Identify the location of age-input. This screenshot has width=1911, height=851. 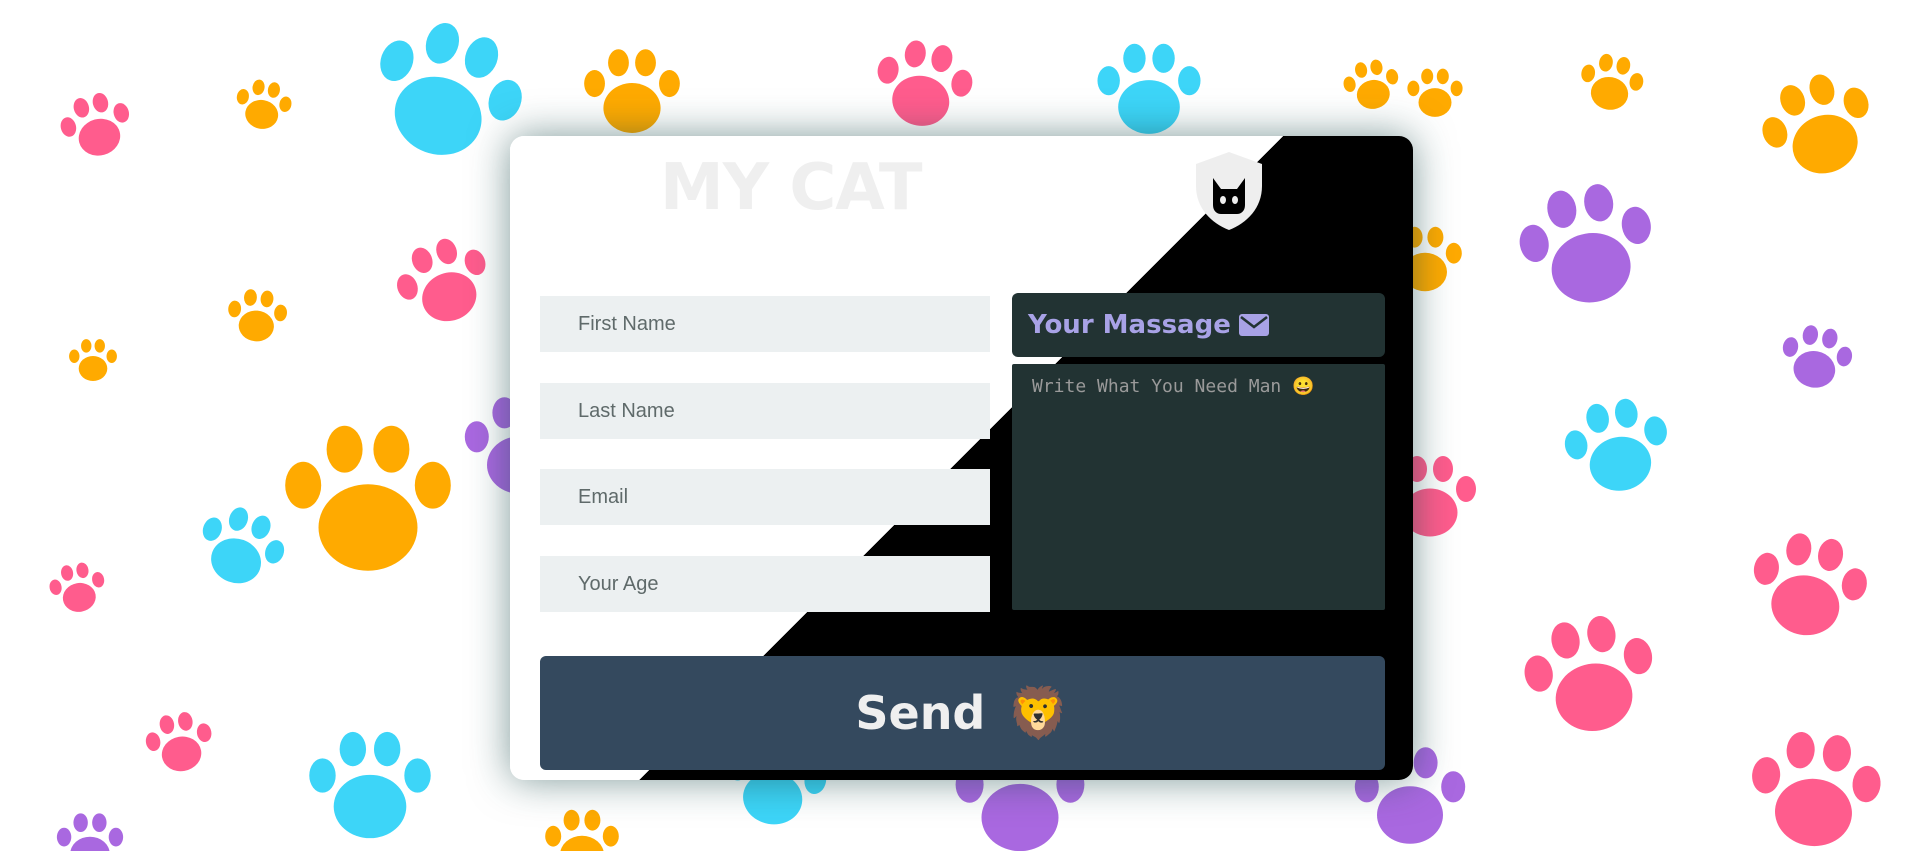
(765, 584).